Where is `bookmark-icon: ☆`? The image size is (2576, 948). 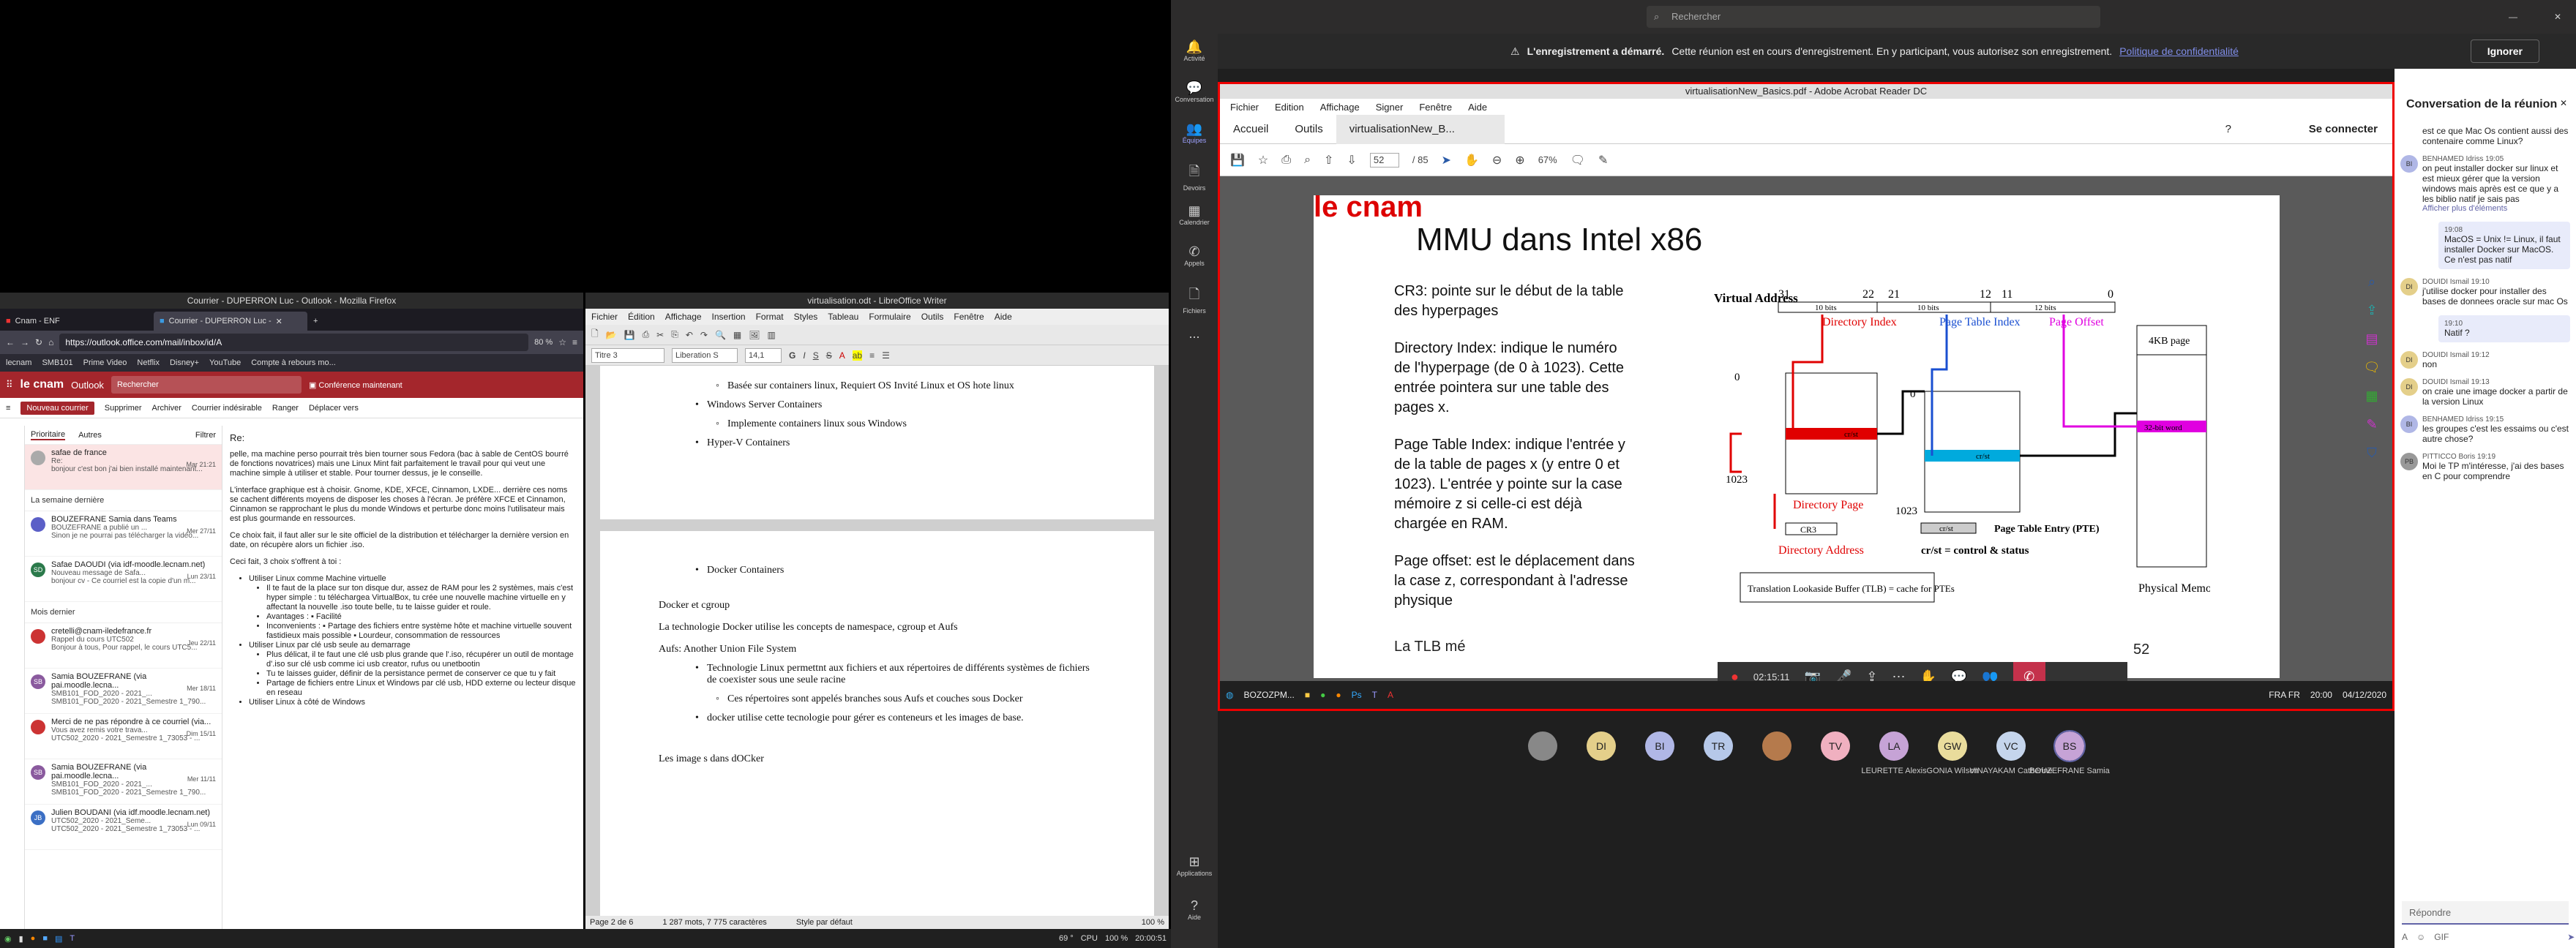
bookmark-icon: ☆ is located at coordinates (1263, 160).